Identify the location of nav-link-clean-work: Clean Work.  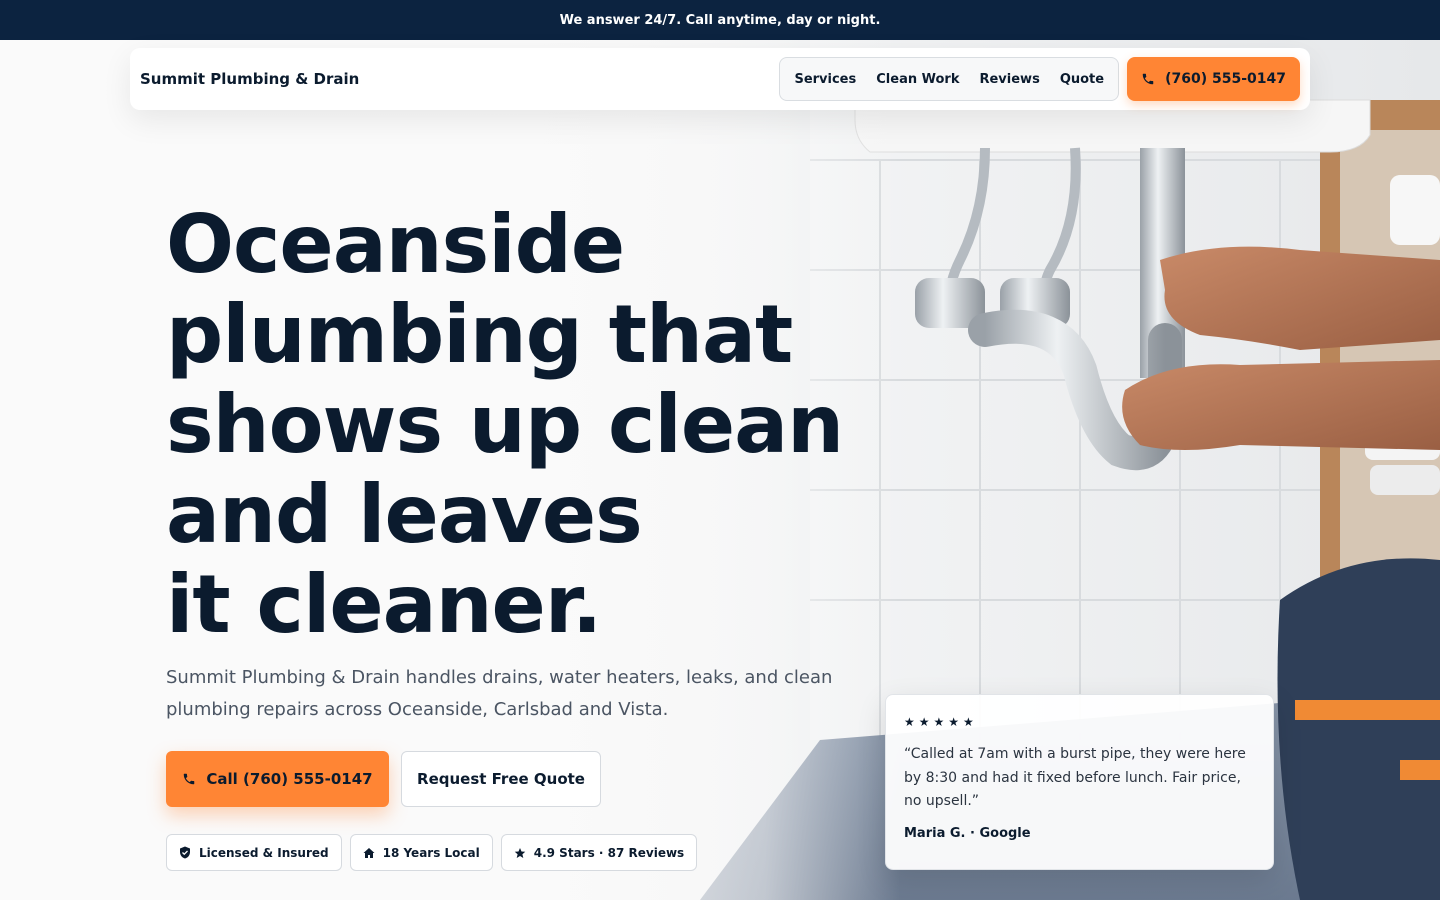
(917, 79).